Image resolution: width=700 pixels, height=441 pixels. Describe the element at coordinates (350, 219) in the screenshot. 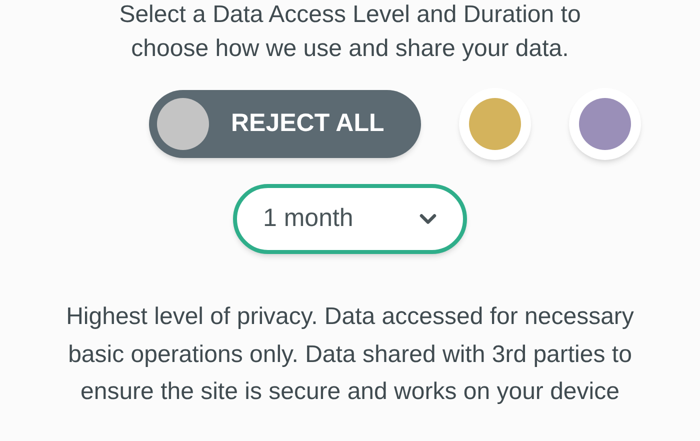

I see `duration-dropdown: 1 month` at that location.